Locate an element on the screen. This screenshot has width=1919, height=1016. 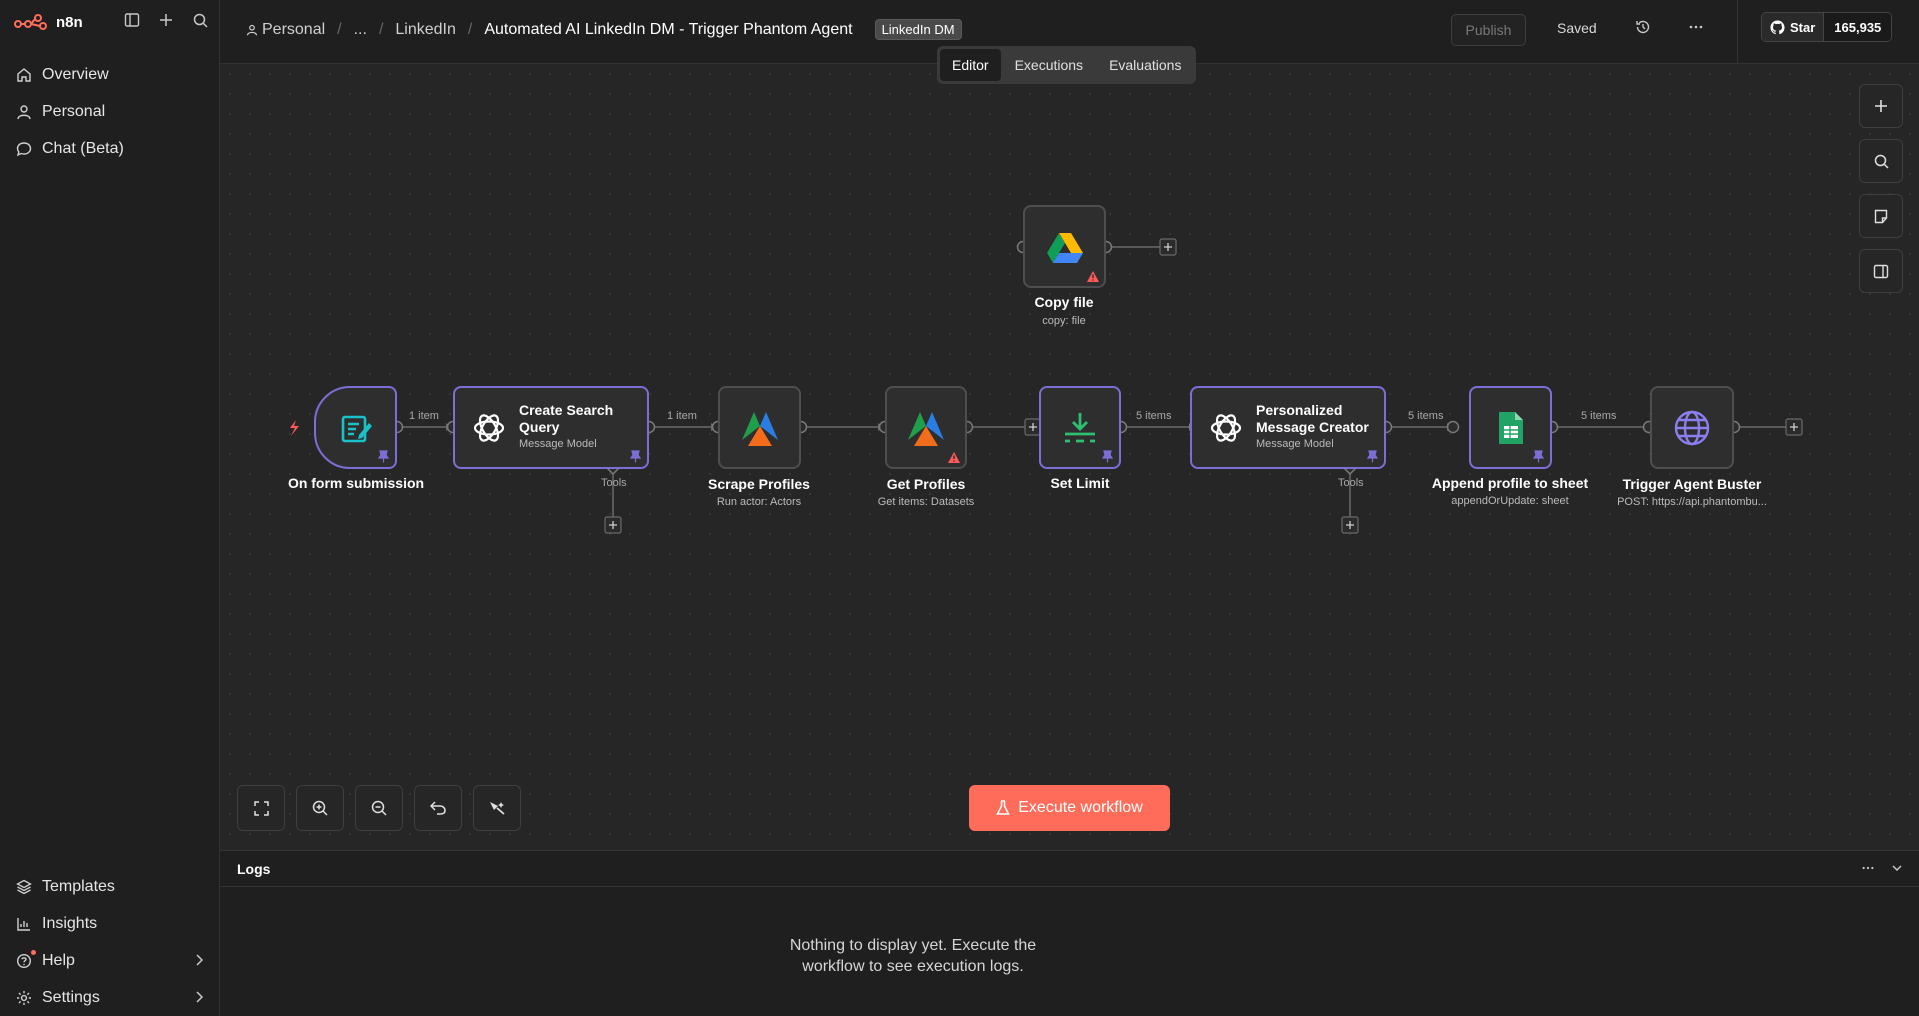
node-trigger-agent-buster is located at coordinates (1692, 427).